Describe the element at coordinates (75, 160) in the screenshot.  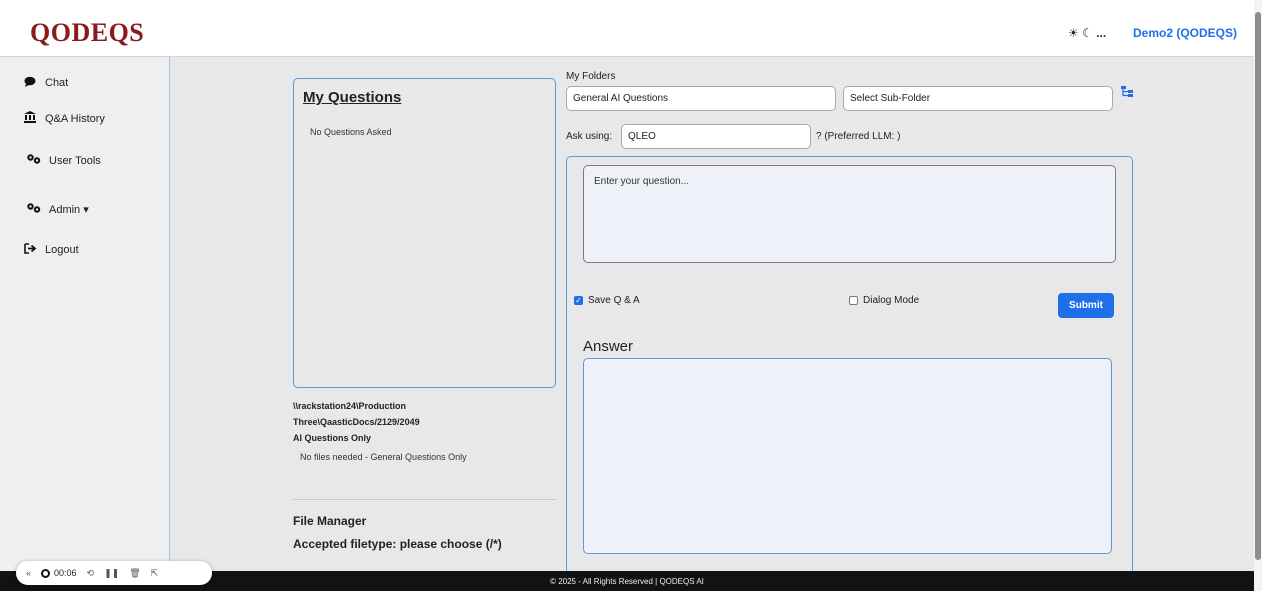
I see `sidebar-item-label: User Tools` at that location.